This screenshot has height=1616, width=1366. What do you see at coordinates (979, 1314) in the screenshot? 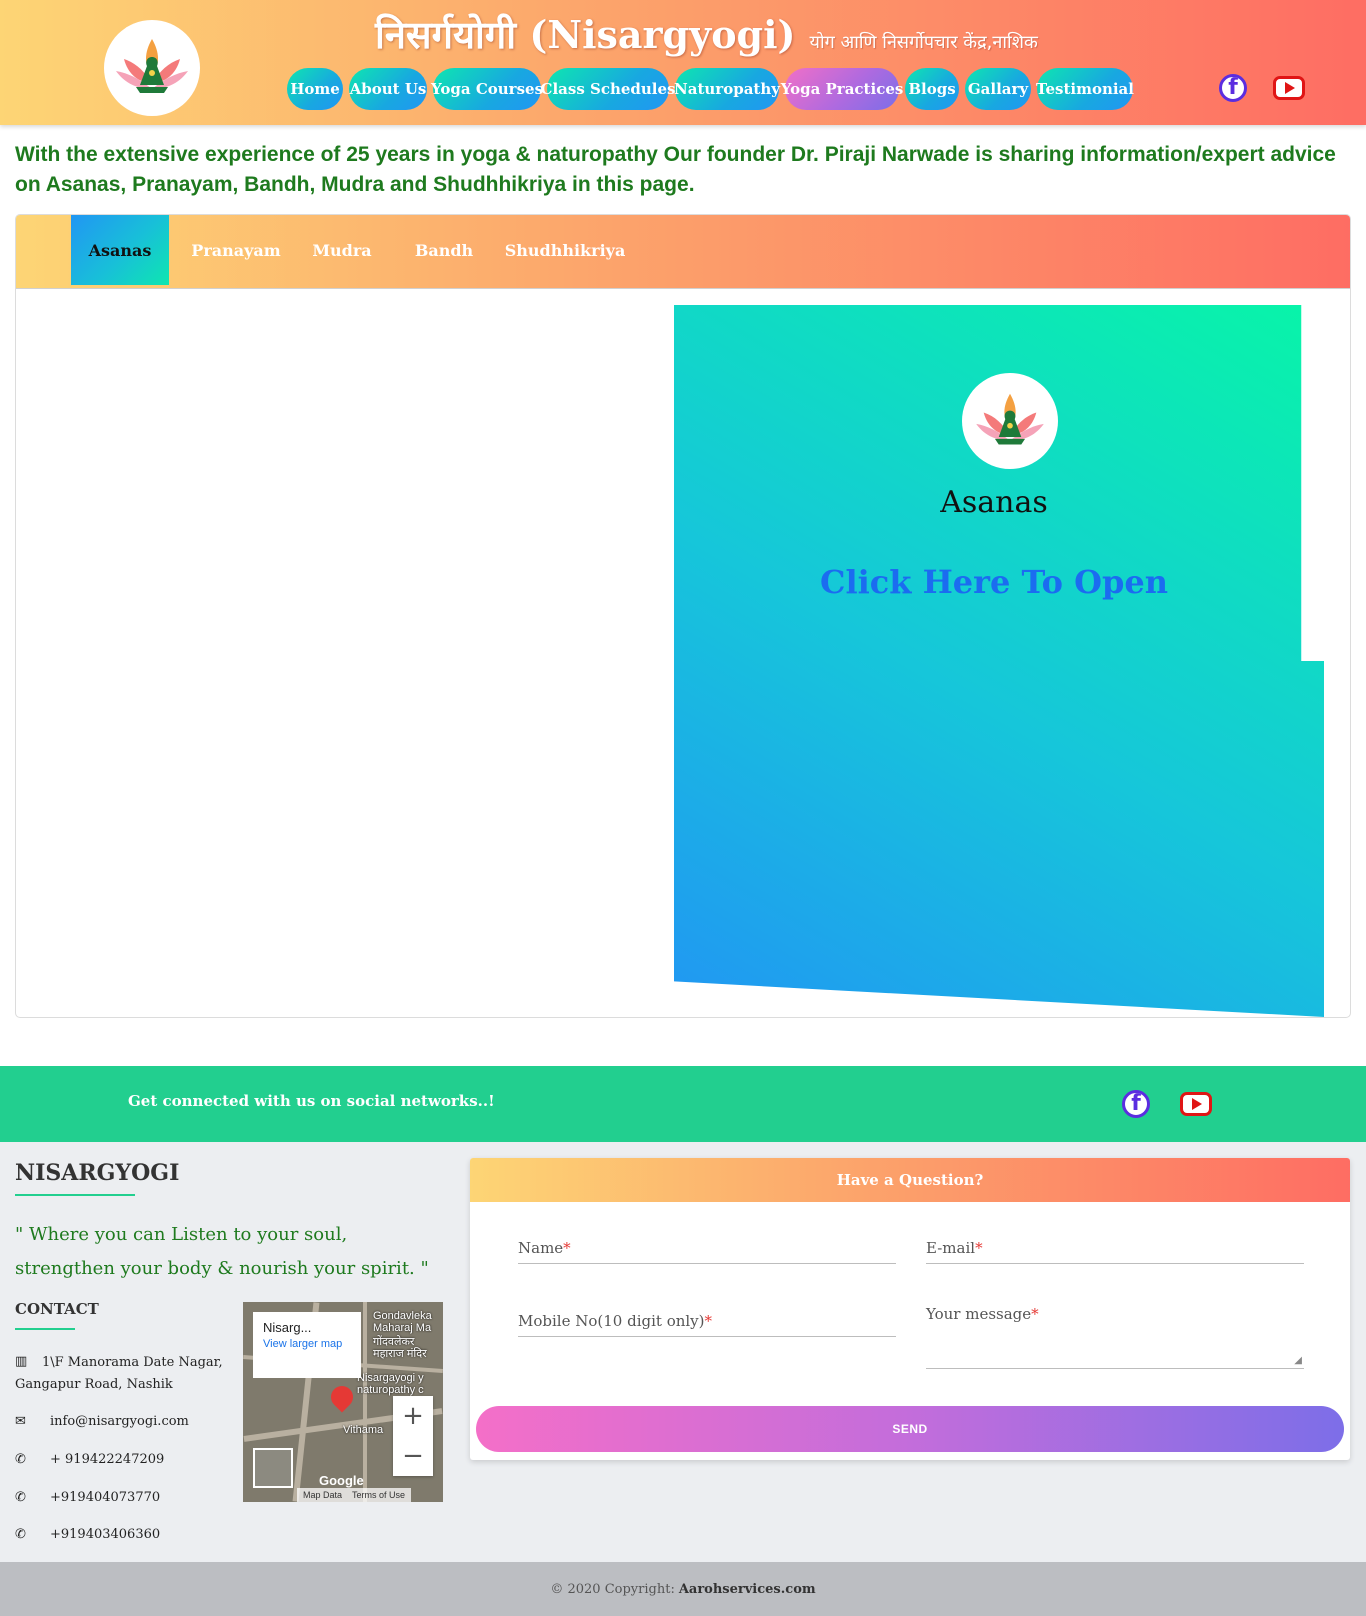
I see `message-label: Your message` at bounding box center [979, 1314].